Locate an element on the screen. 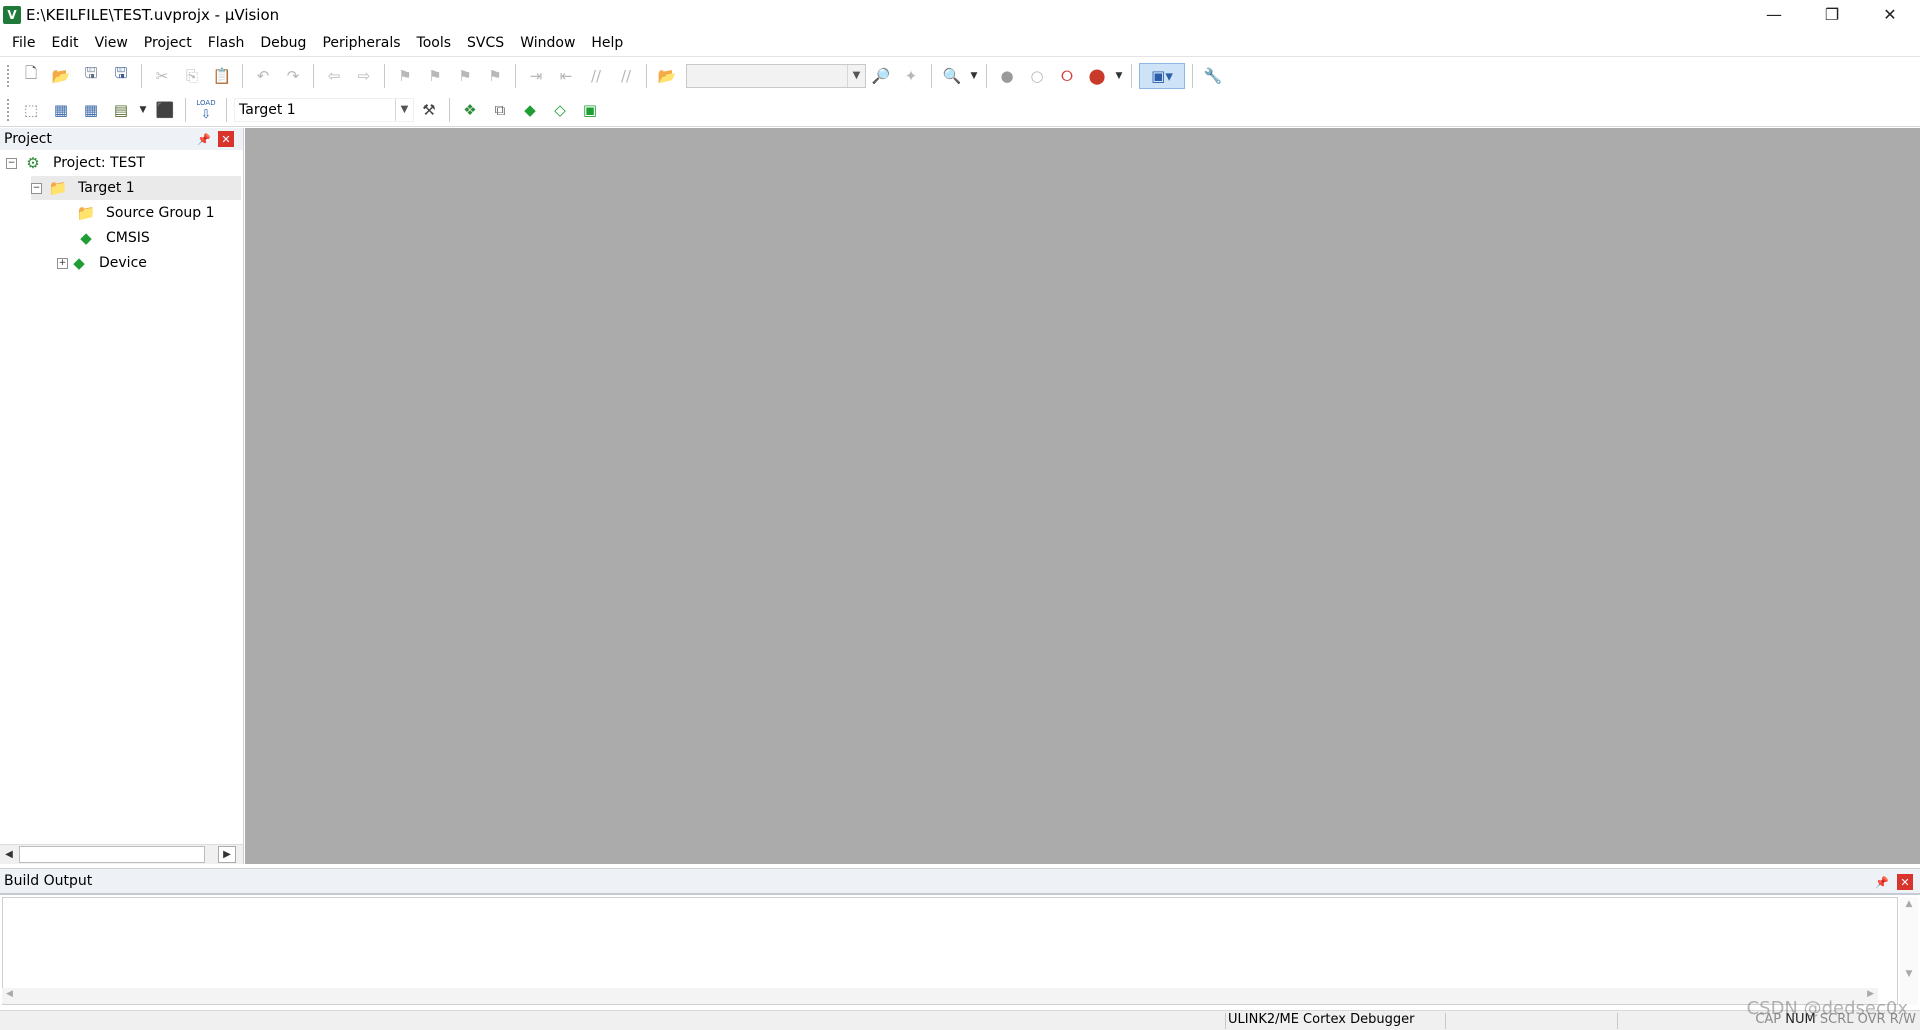 The image size is (1920, 1030). tree-node-project: − ⚙ Project: TEST is located at coordinates (77, 163).